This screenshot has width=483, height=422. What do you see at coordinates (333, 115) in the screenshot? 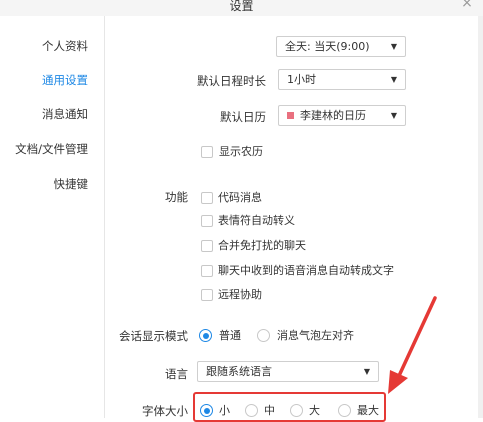
I see `default-calendar-value: 李建林的日历` at bounding box center [333, 115].